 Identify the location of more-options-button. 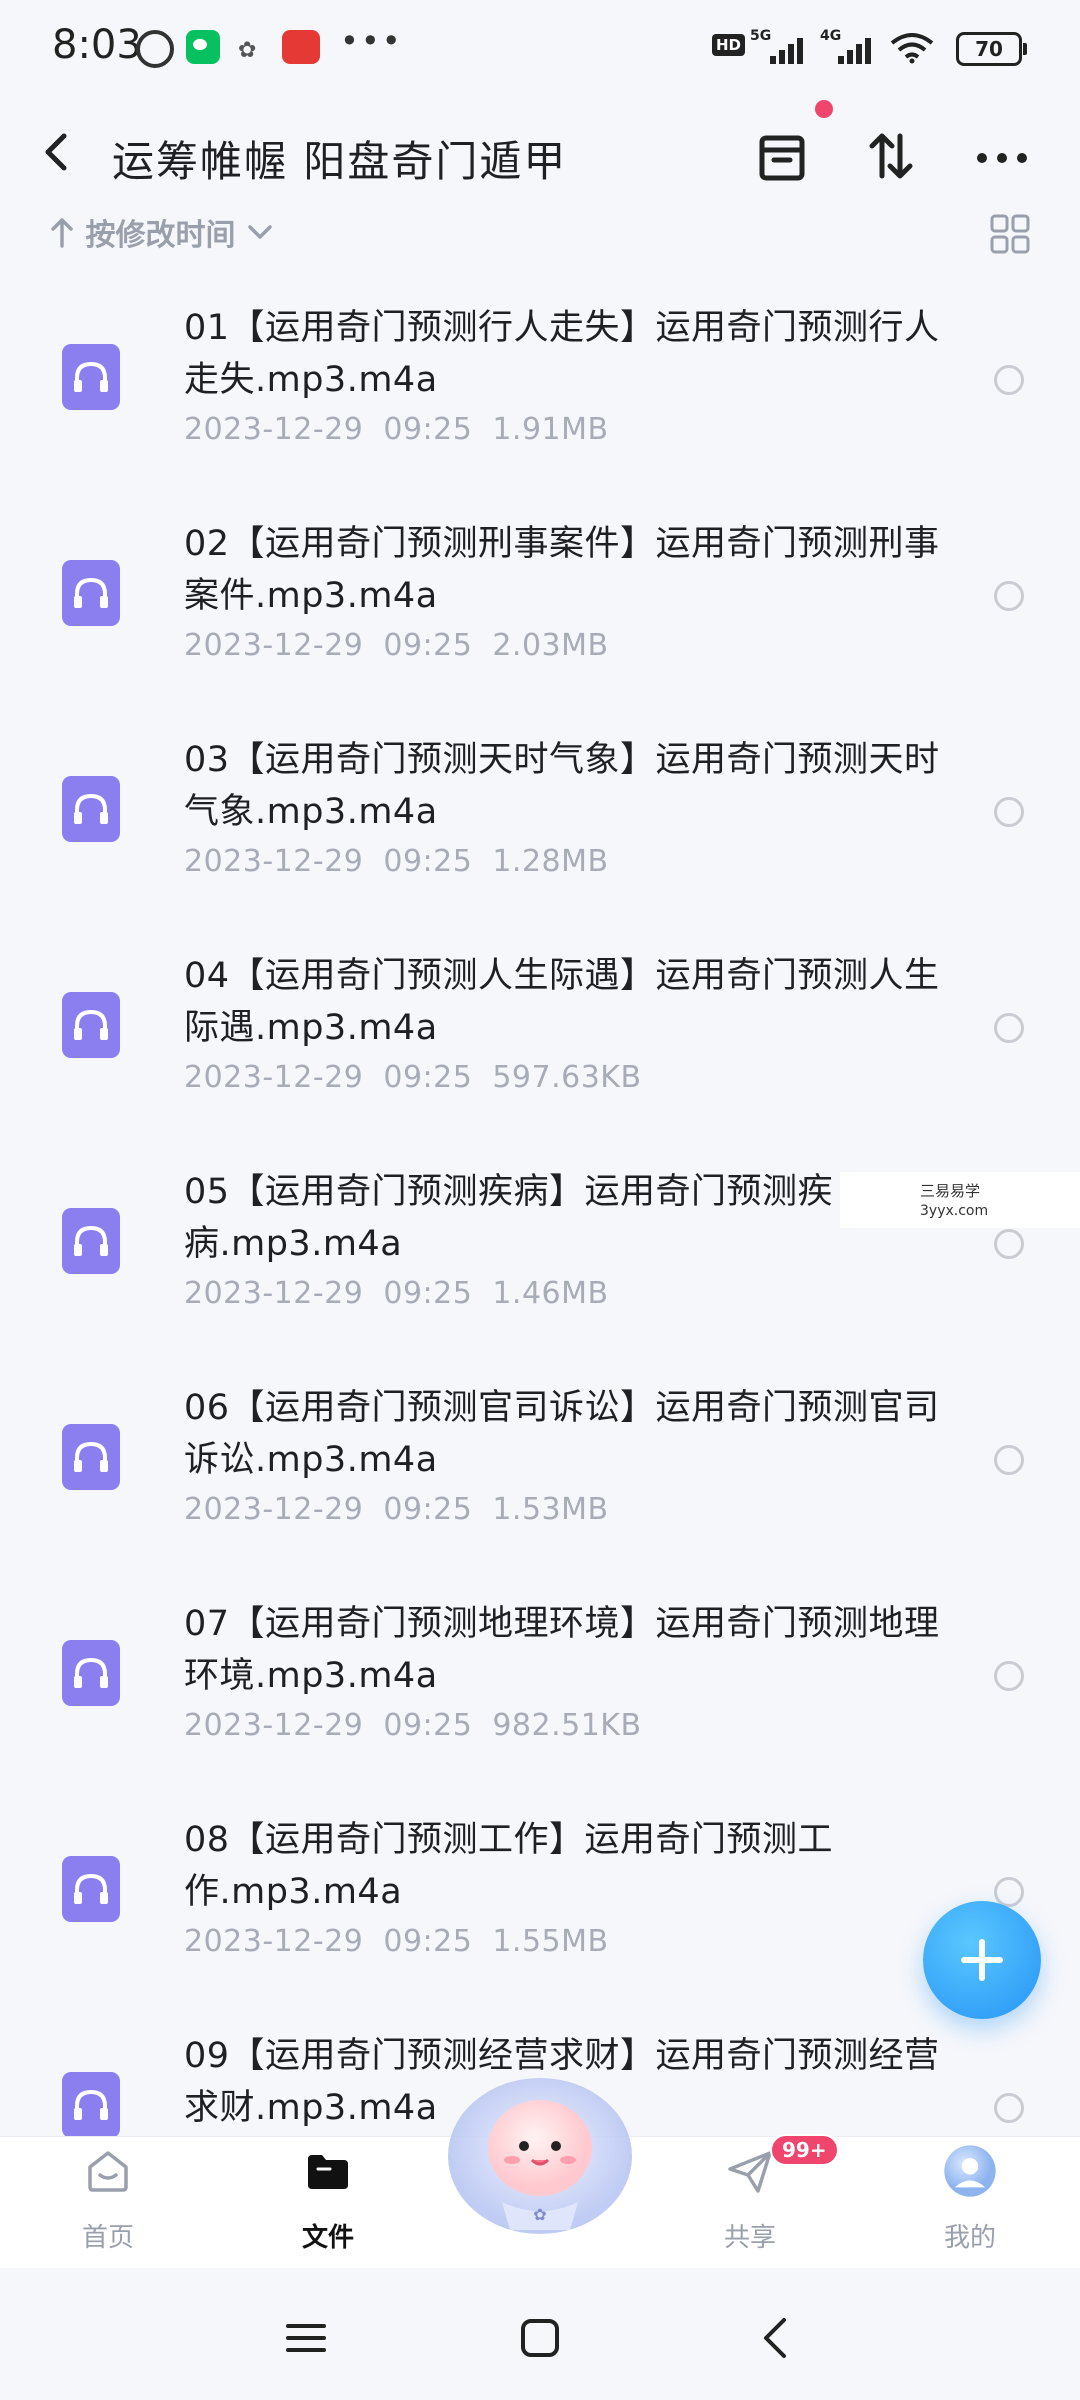
(1002, 156).